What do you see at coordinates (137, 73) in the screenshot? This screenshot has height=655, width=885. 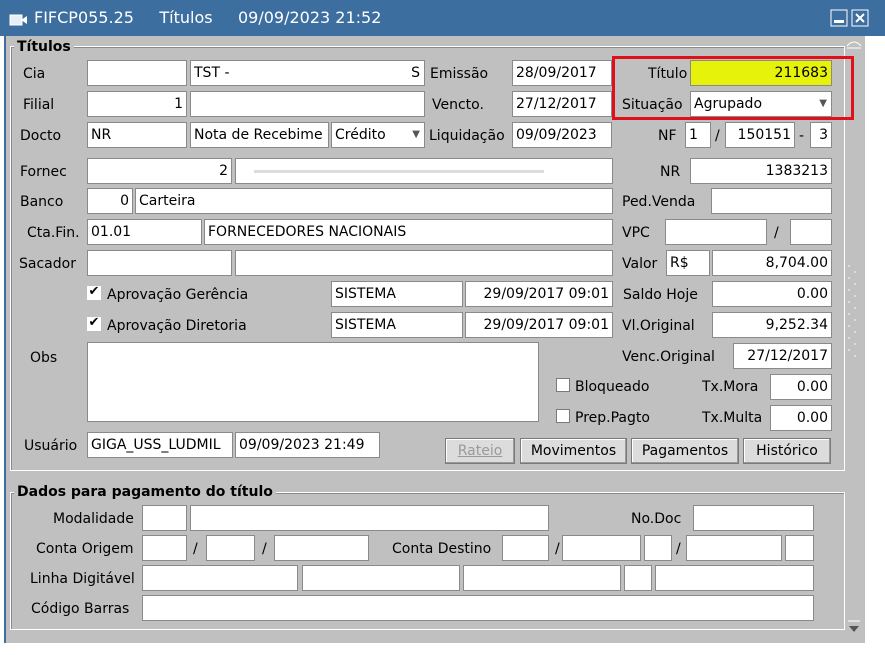 I see `cia-code-field` at bounding box center [137, 73].